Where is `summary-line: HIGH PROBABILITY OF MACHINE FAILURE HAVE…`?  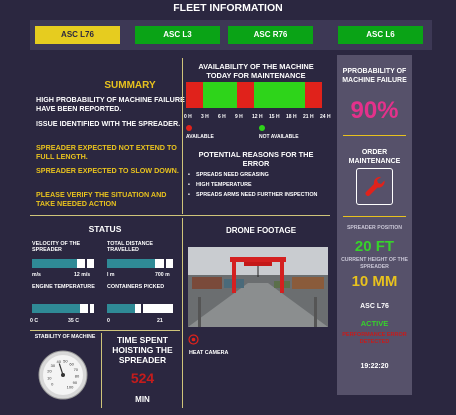 summary-line: HIGH PROBABILITY OF MACHINE FAILURE HAVE… is located at coordinates (110, 104).